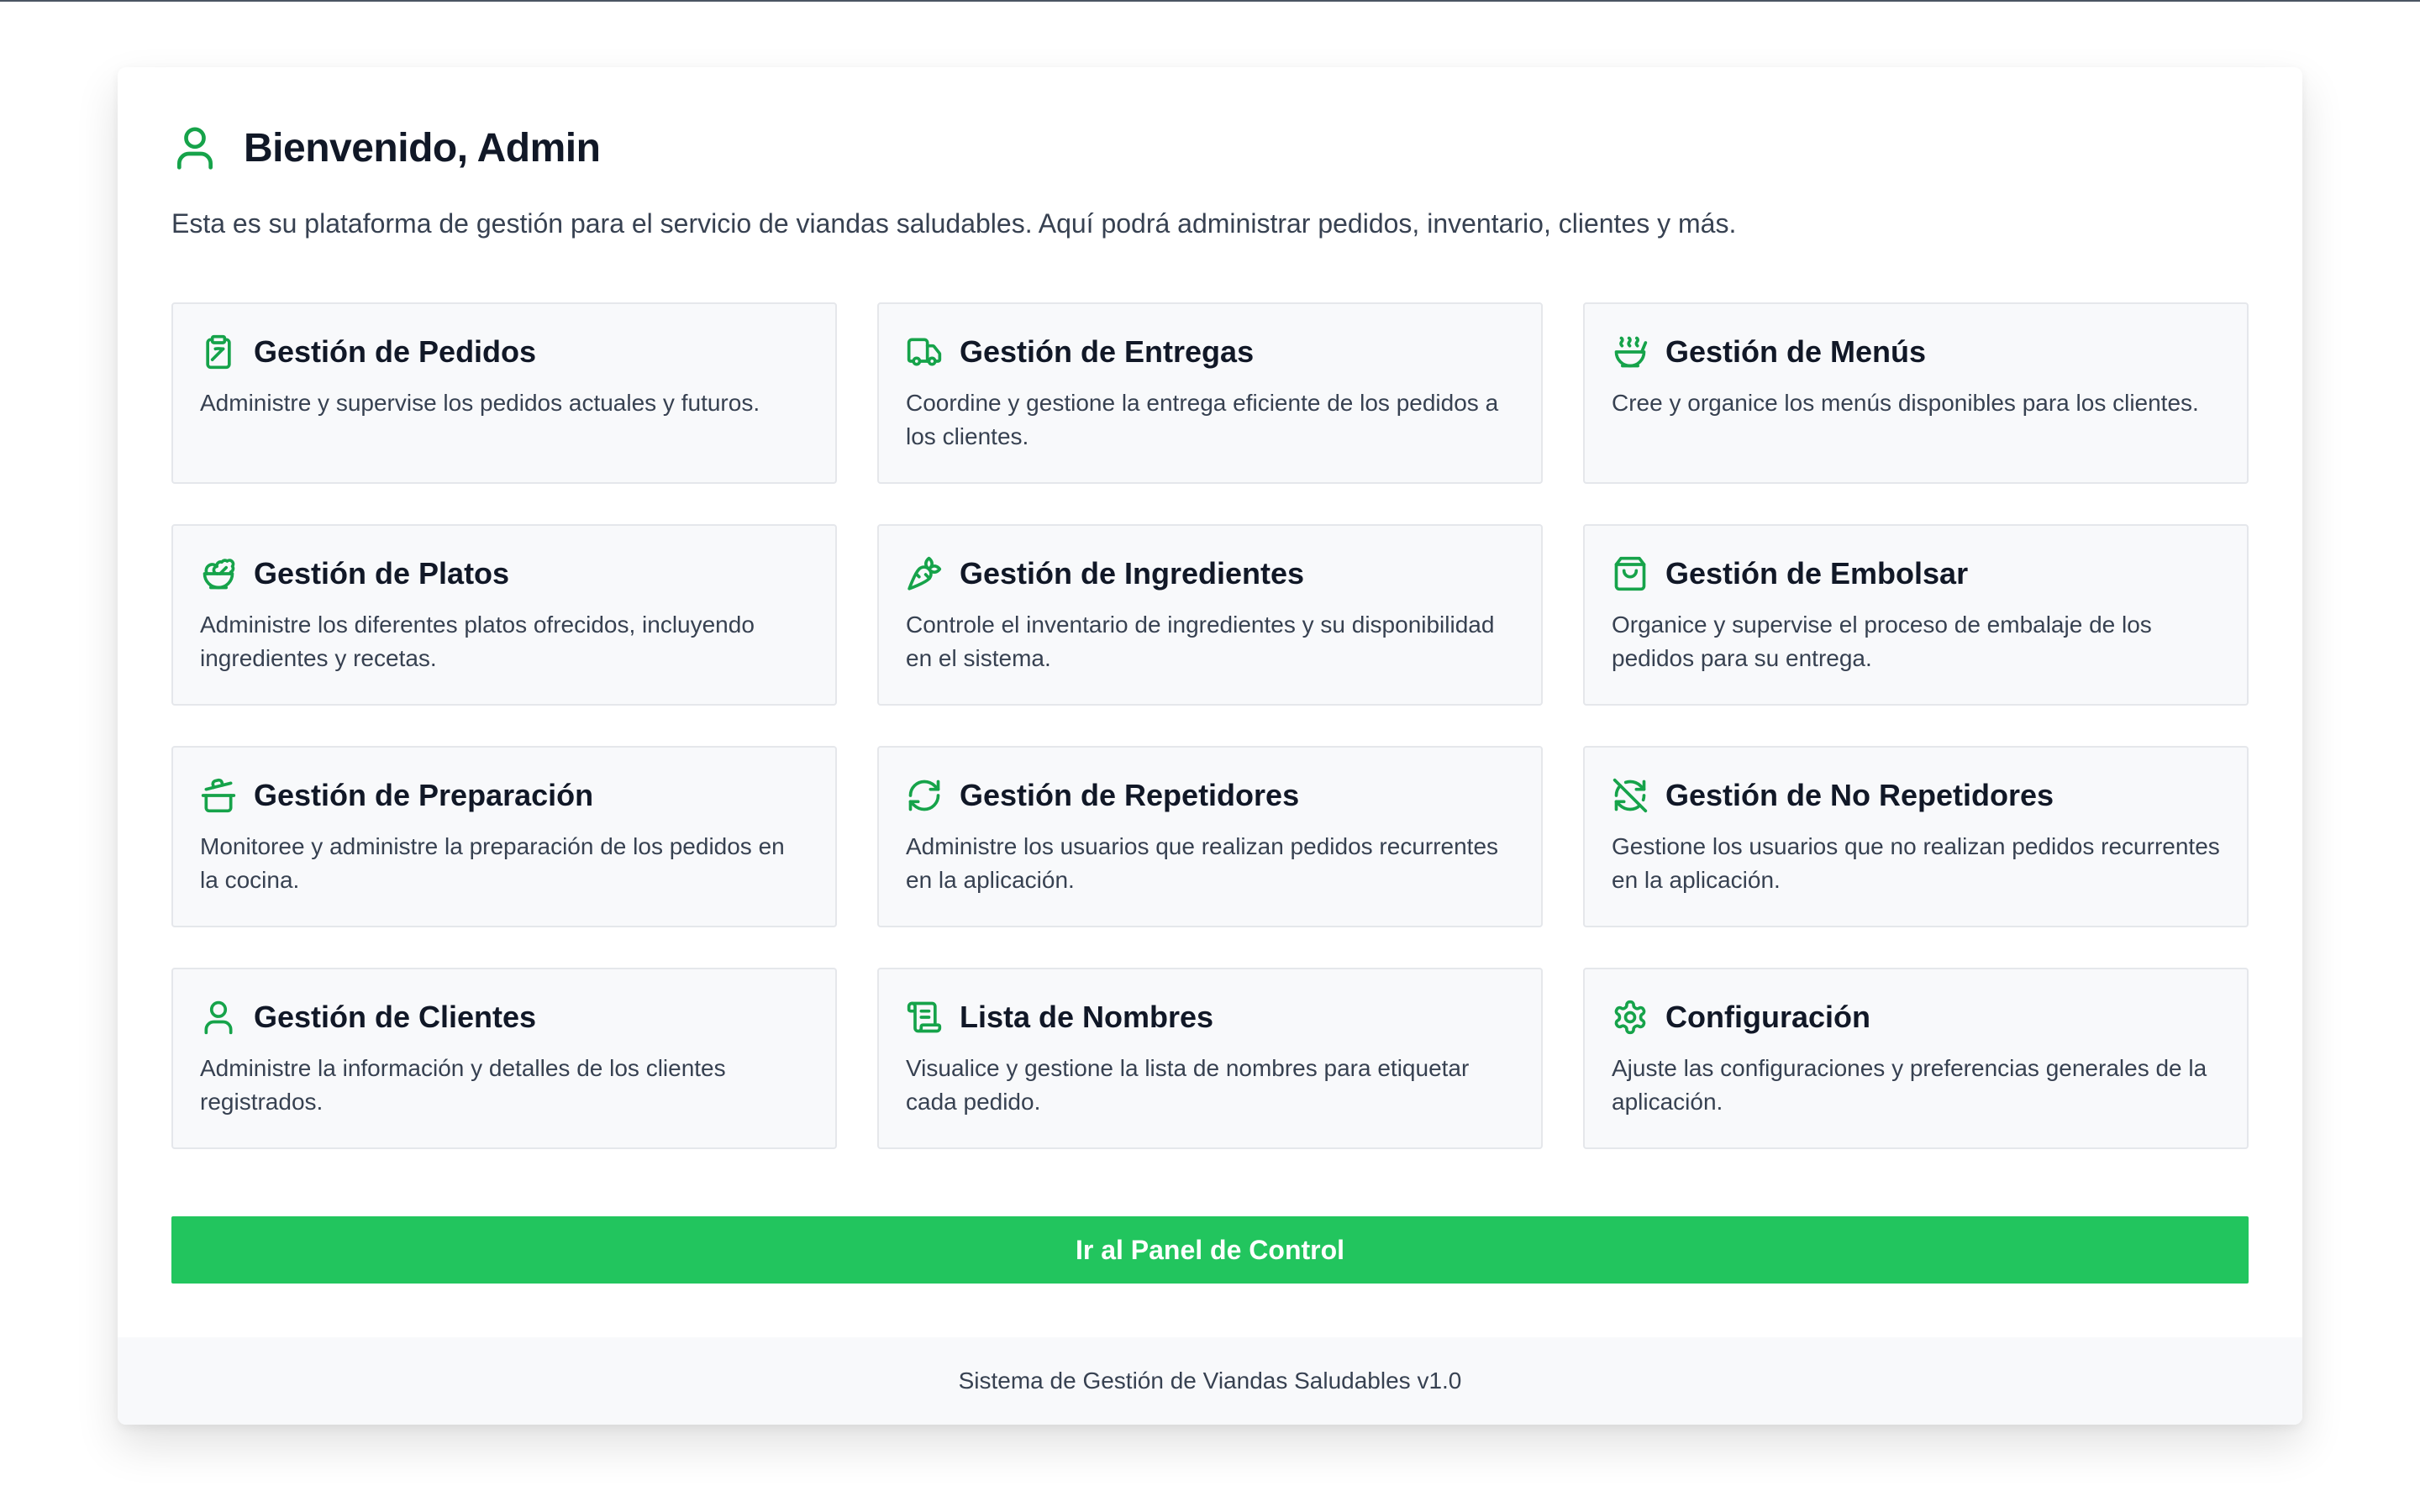 This screenshot has width=2420, height=1512. Describe the element at coordinates (925, 1017) in the screenshot. I see `scroll-text-icon` at that location.